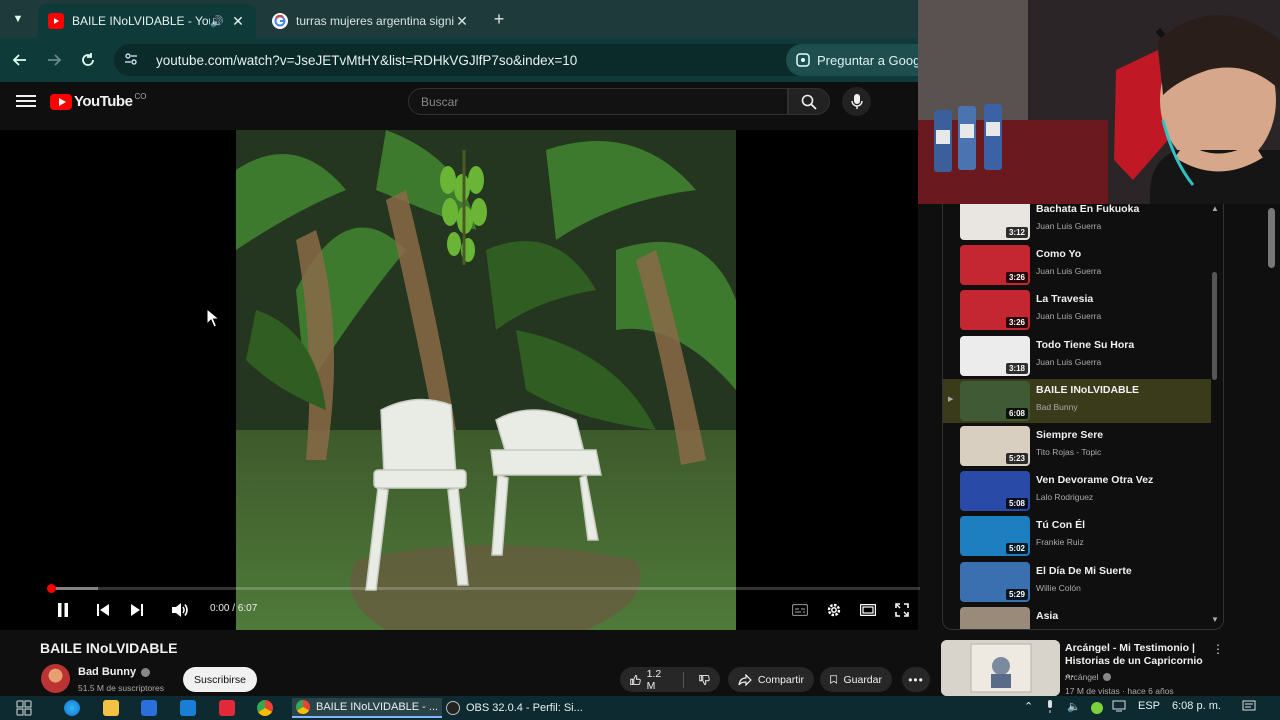  I want to click on save-button: Guardar, so click(856, 679).